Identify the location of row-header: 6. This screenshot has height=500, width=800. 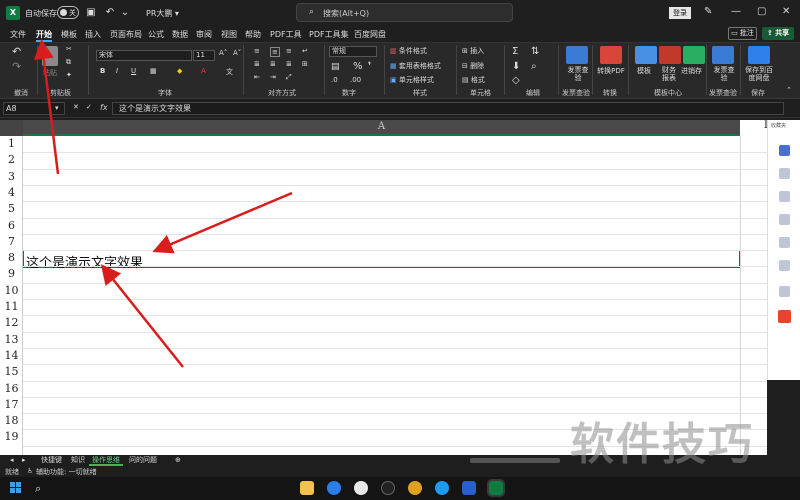
(11, 226).